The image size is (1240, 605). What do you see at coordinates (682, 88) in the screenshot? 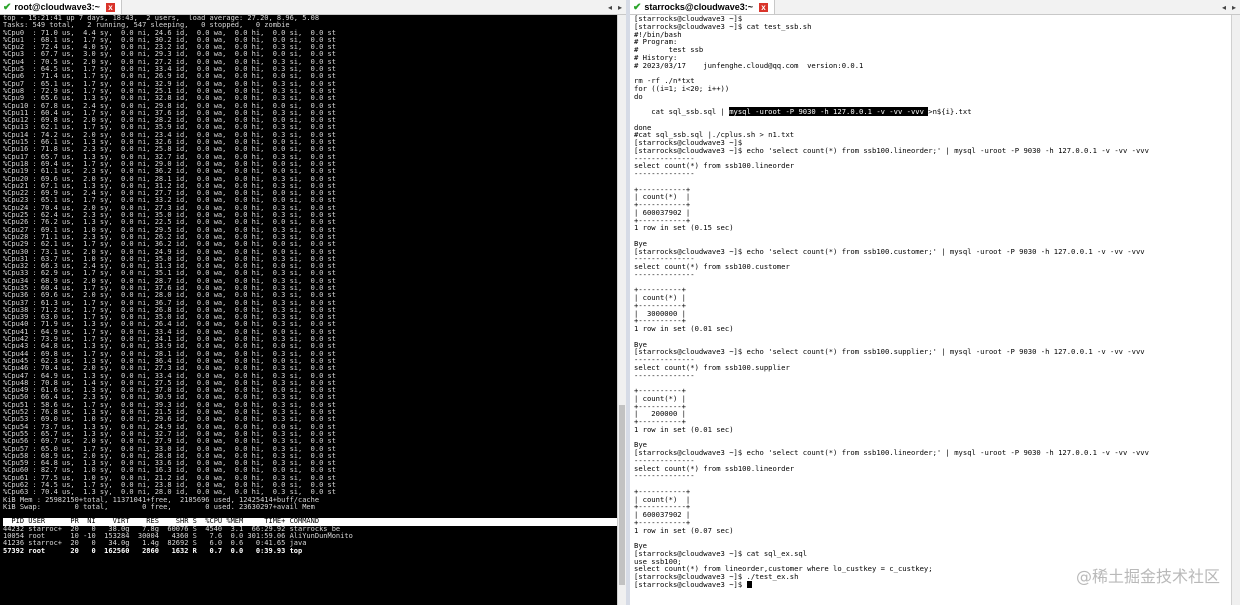
I see `shell-line: for ((i=1; i<20; i++))` at bounding box center [682, 88].